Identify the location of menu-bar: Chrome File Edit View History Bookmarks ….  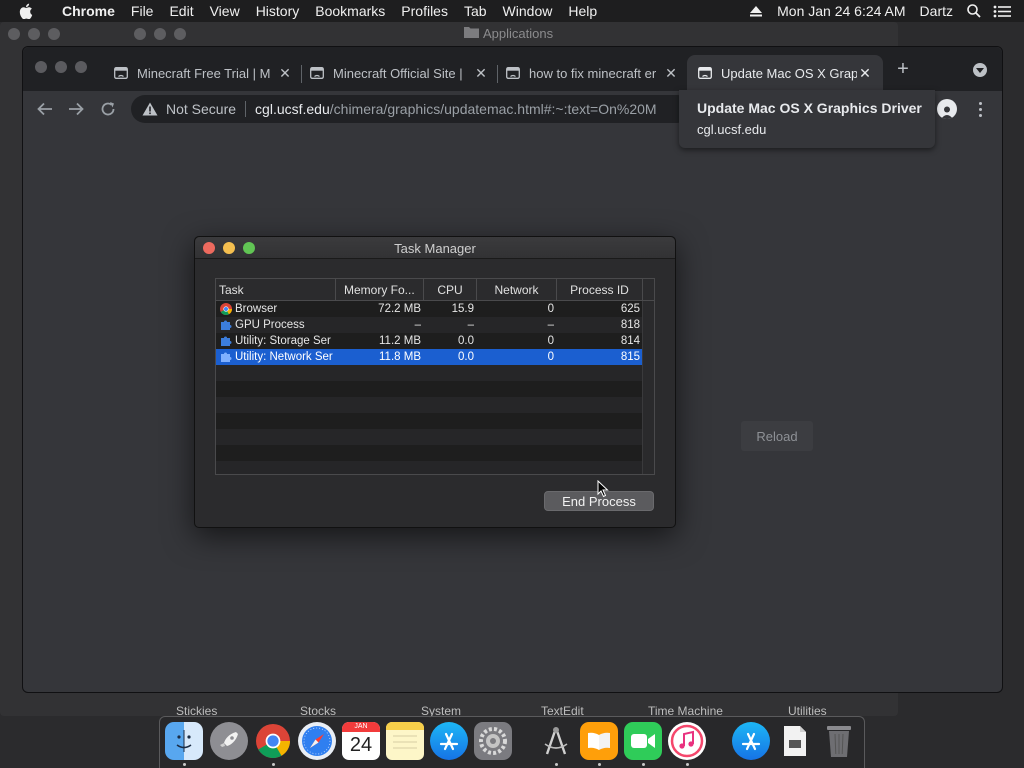
(512, 11).